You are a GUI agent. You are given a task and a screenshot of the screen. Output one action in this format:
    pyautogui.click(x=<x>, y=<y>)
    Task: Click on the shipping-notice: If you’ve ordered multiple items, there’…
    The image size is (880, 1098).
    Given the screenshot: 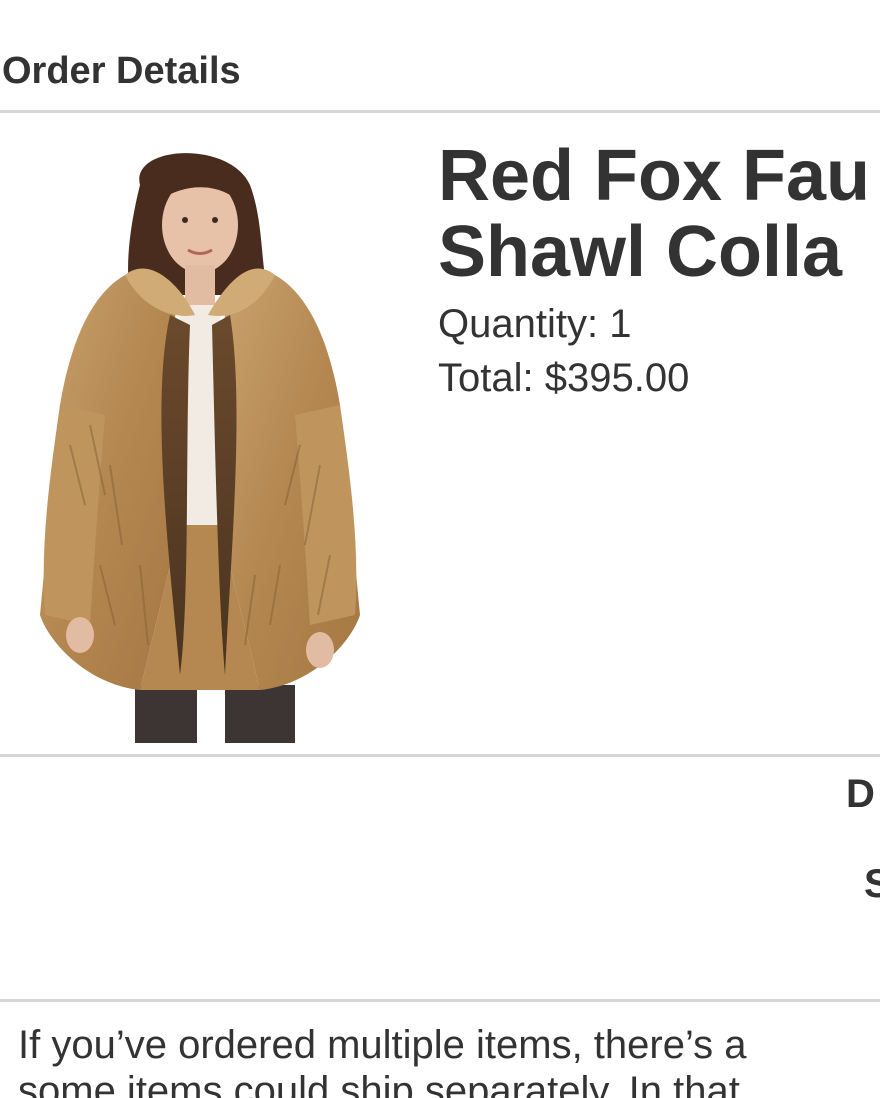 What is the action you would take?
    pyautogui.click(x=382, y=1060)
    